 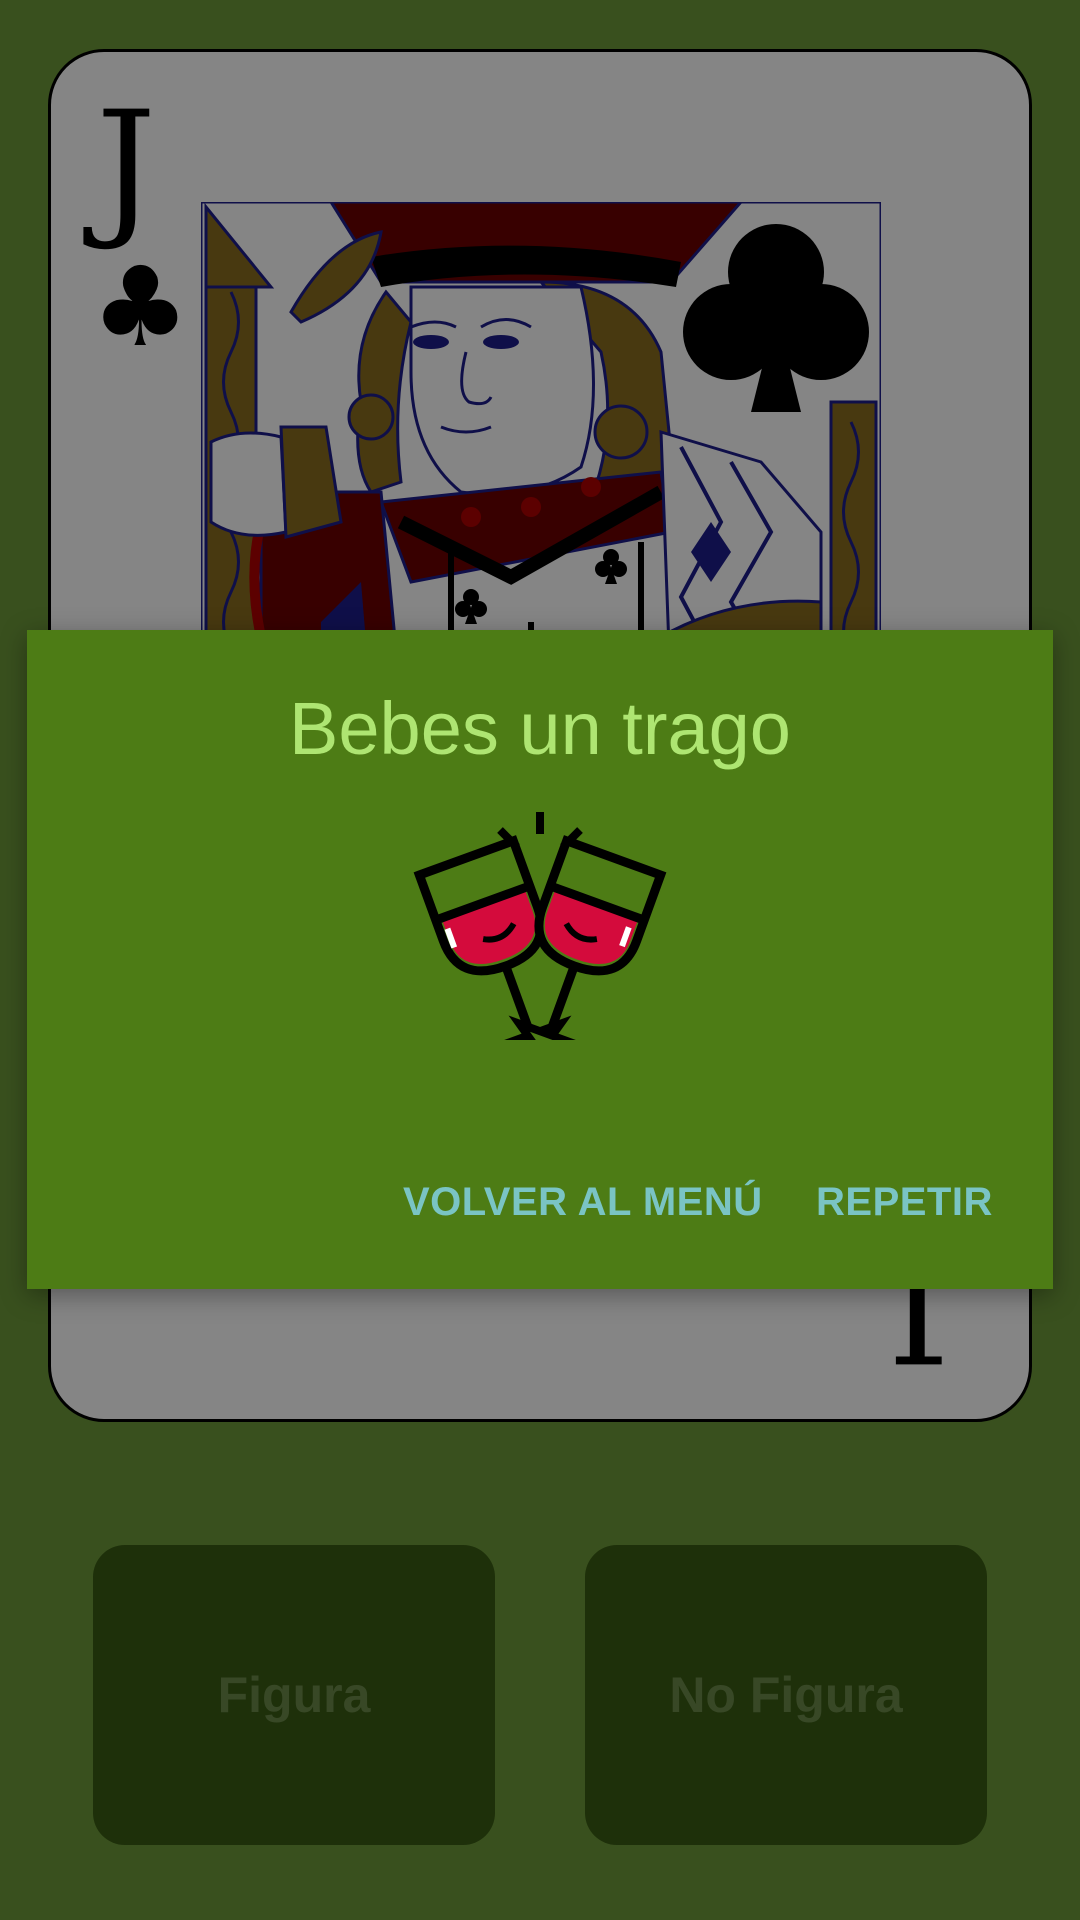 I want to click on dialog-title: Bebes un trago, so click(x=540, y=728).